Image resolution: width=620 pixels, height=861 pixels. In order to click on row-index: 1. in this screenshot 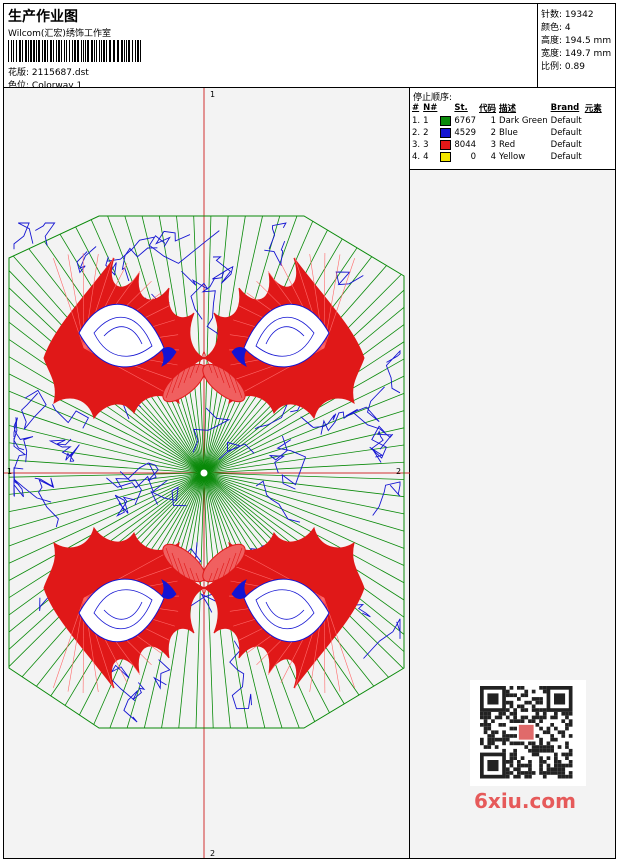, I will do `click(416, 121)`.